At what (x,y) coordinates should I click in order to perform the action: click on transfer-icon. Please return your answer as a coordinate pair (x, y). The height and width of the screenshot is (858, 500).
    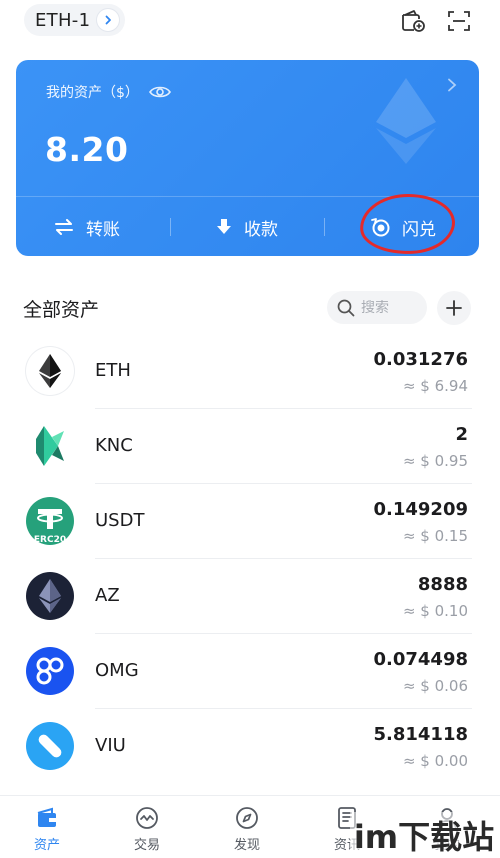
    Looking at the image, I should click on (64, 227).